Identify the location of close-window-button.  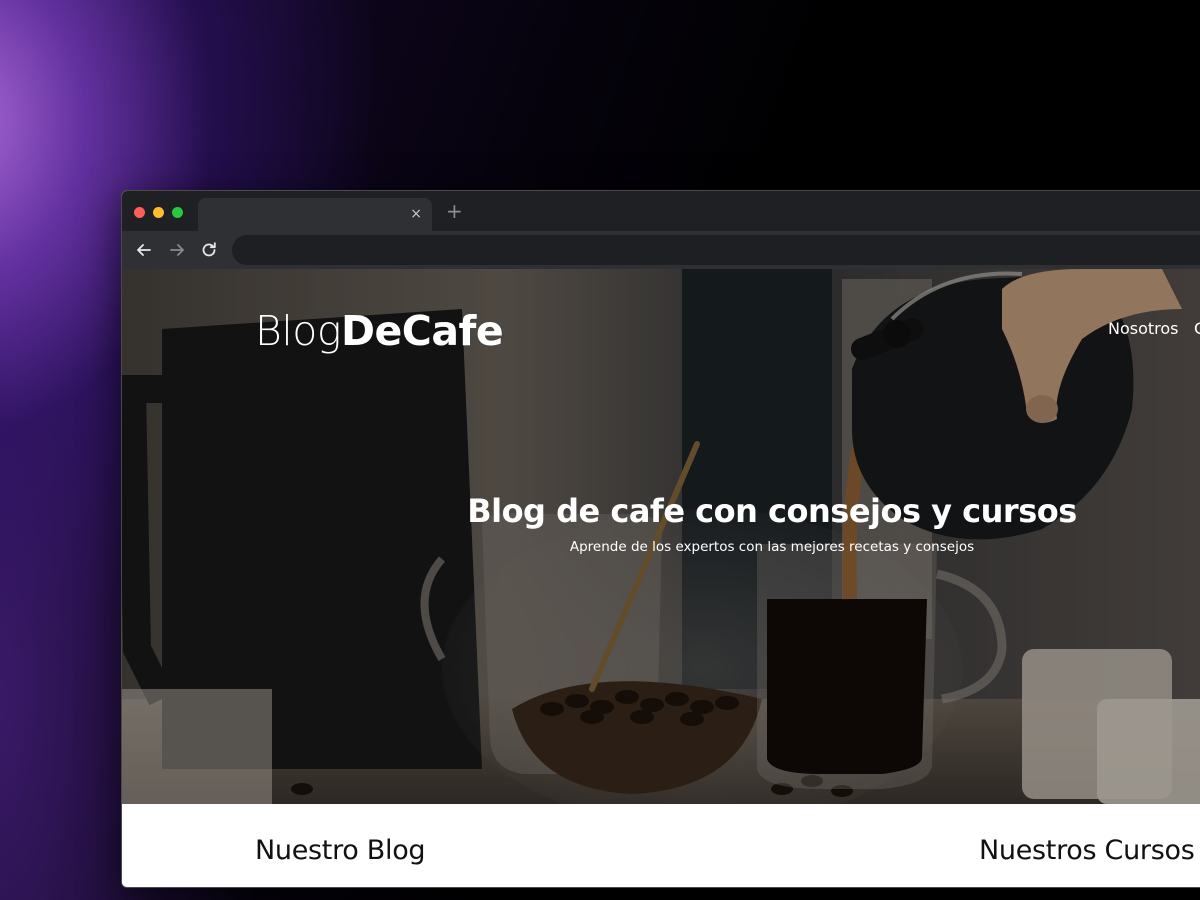
(139, 212).